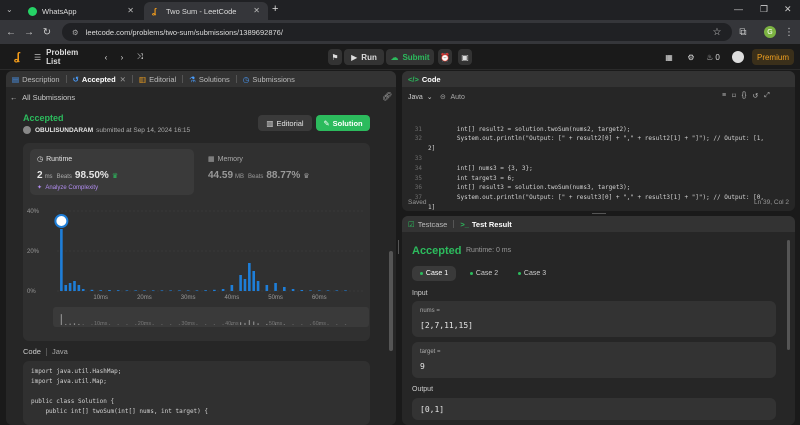 This screenshot has width=800, height=425. I want to click on autocomplete-mode: ⊝ Auto, so click(452, 97).